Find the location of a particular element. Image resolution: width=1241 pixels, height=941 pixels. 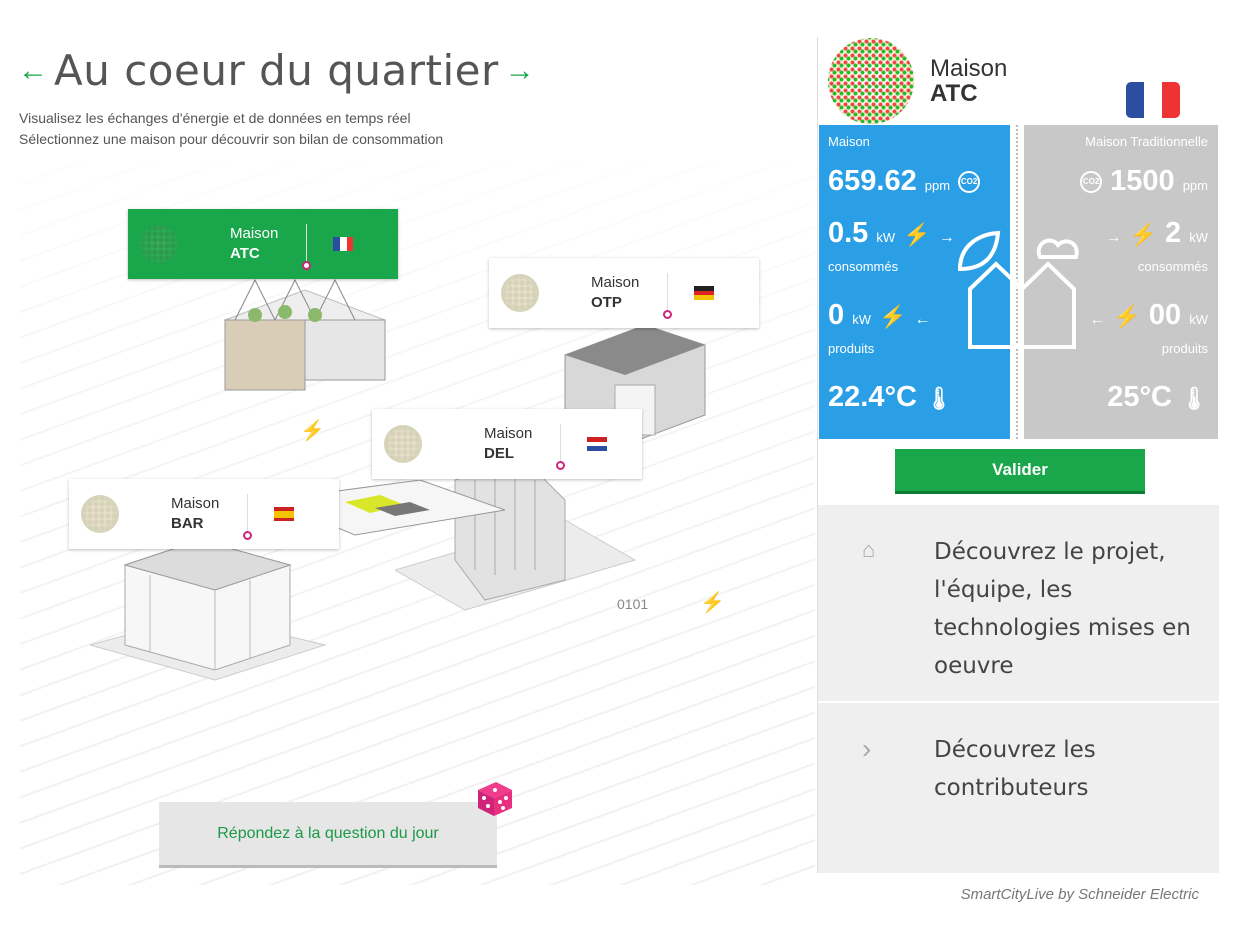

house-card-del: Maison DEL is located at coordinates (507, 444).